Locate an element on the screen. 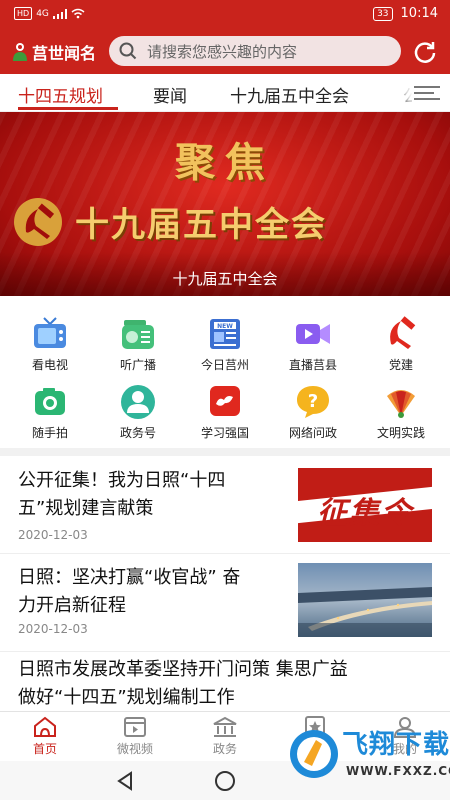 The image size is (450, 800). search-placeholder: 请搜索您感兴趣的内容 is located at coordinates (222, 51).